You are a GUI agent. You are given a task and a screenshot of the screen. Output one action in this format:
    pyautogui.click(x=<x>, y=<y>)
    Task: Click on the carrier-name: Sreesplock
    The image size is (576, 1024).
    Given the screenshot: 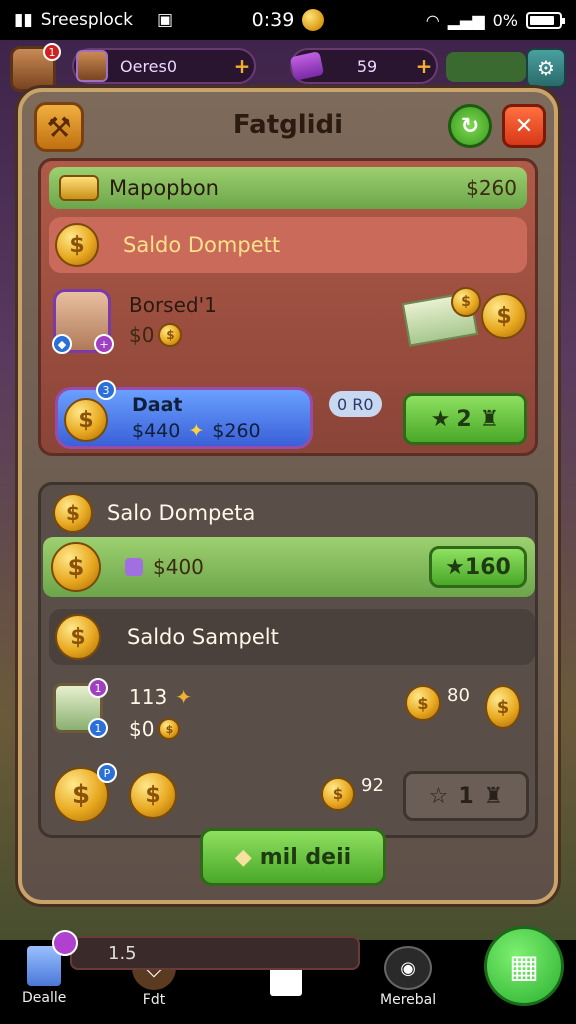 What is the action you would take?
    pyautogui.click(x=87, y=20)
    